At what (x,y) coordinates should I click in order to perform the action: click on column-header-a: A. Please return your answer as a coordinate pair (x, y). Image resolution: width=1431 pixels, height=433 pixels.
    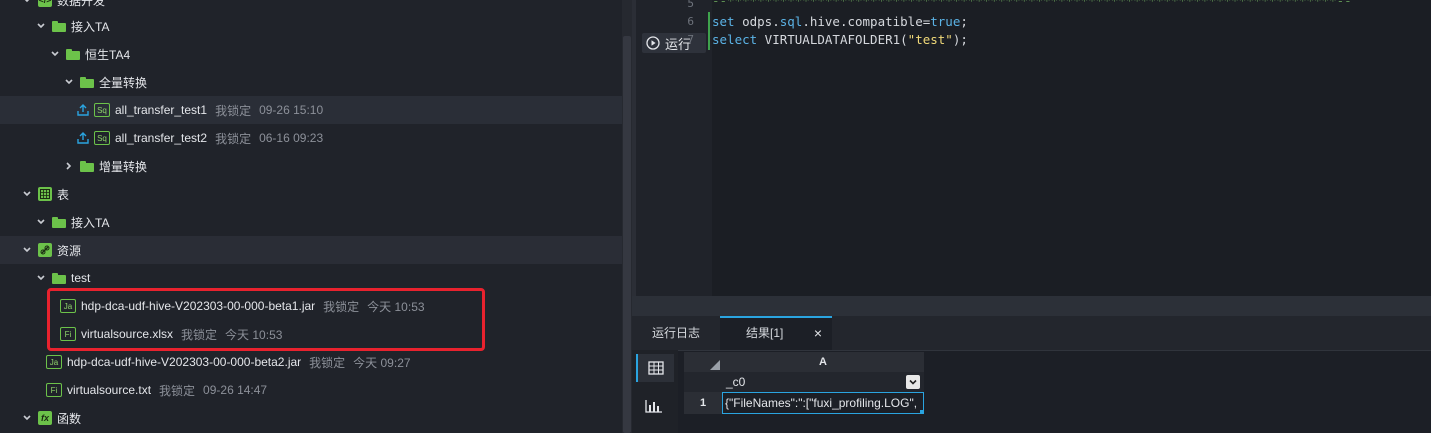
    Looking at the image, I should click on (823, 362).